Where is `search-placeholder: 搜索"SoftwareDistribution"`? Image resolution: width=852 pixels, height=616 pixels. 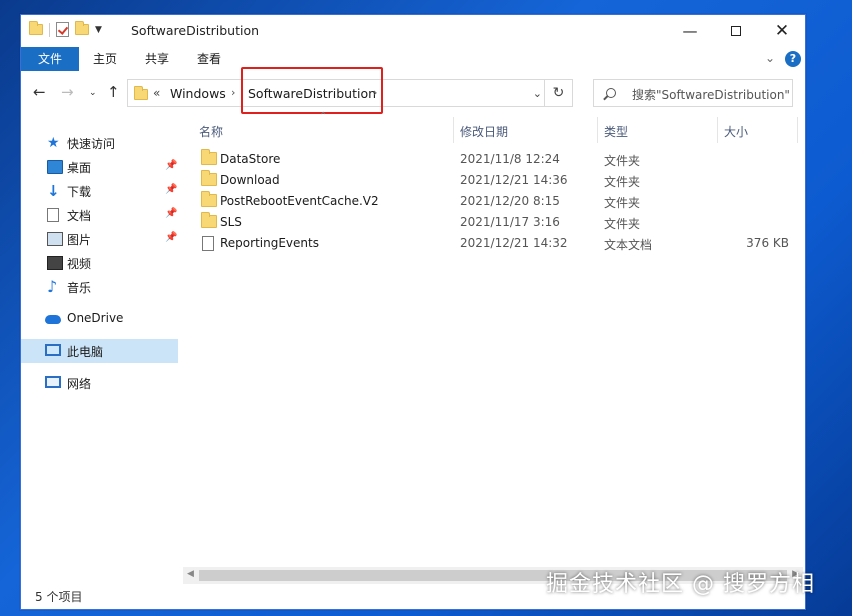
search-placeholder: 搜索"SoftwareDistribution" is located at coordinates (711, 95).